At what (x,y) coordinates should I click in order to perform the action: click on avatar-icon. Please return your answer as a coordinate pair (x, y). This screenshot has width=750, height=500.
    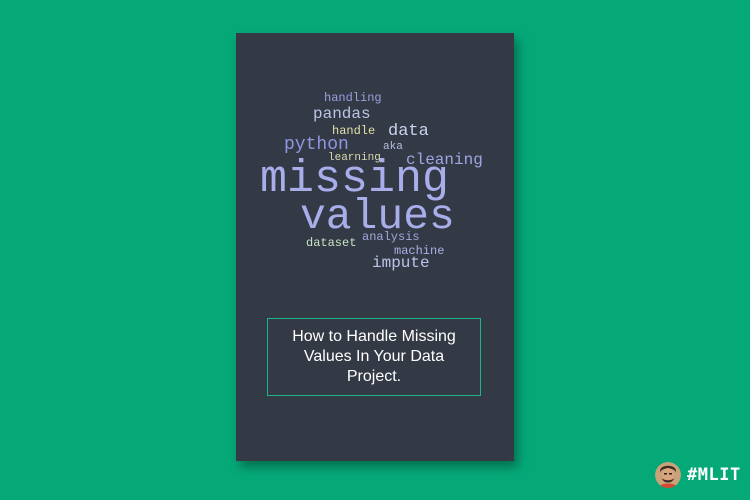
    Looking at the image, I should click on (668, 475).